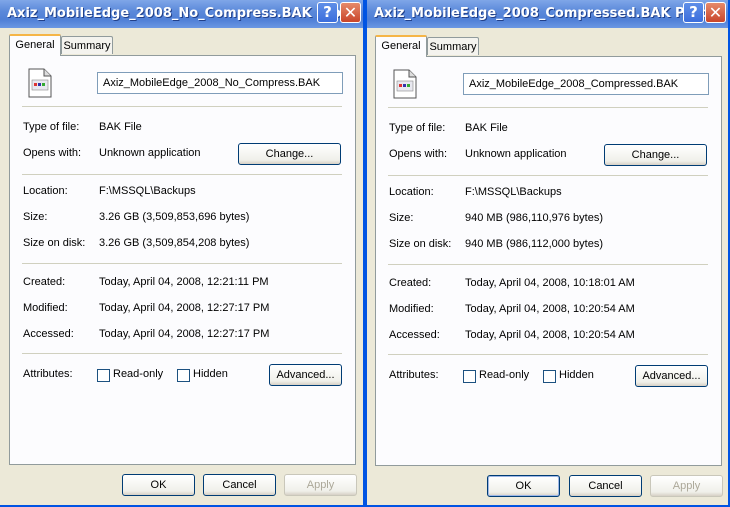  I want to click on created-value: Today, April 04, 2008, 10:18:01 AM, so click(550, 283).